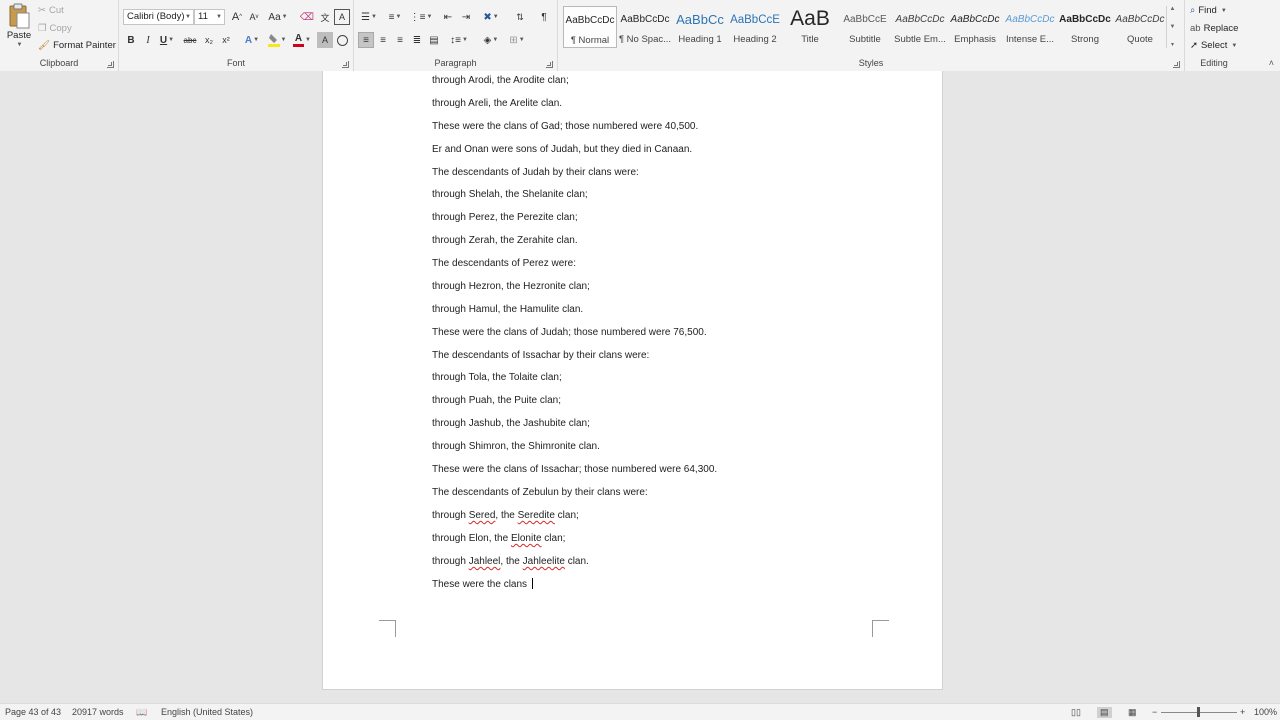 The height and width of the screenshot is (720, 1280). I want to click on multilevel-list-button: ⋮≡ ▼, so click(421, 17).